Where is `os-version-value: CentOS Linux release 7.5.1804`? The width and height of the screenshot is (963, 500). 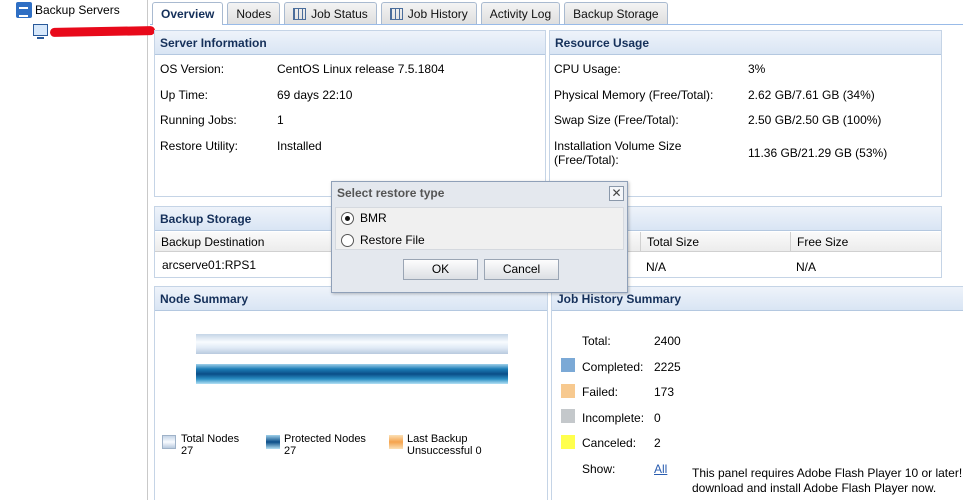
os-version-value: CentOS Linux release 7.5.1804 is located at coordinates (361, 69).